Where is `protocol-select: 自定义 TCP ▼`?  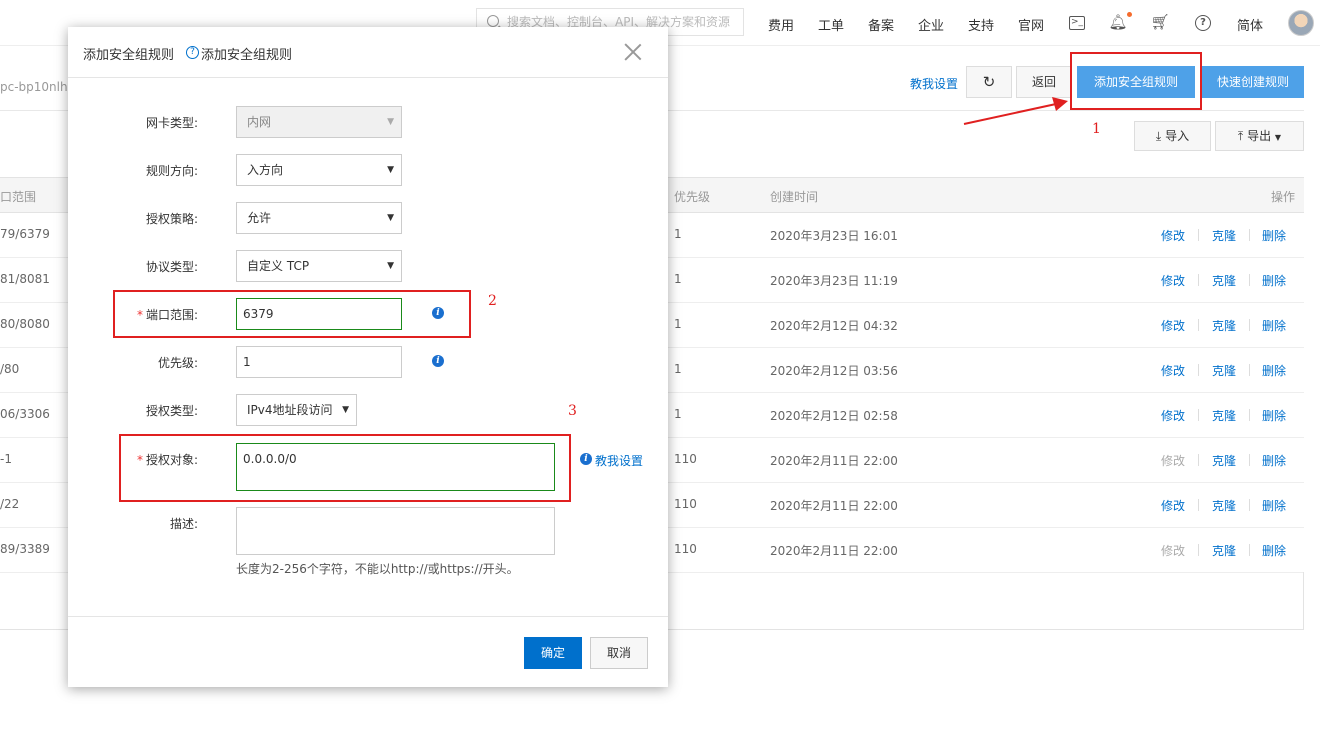 protocol-select: 自定义 TCP ▼ is located at coordinates (319, 266).